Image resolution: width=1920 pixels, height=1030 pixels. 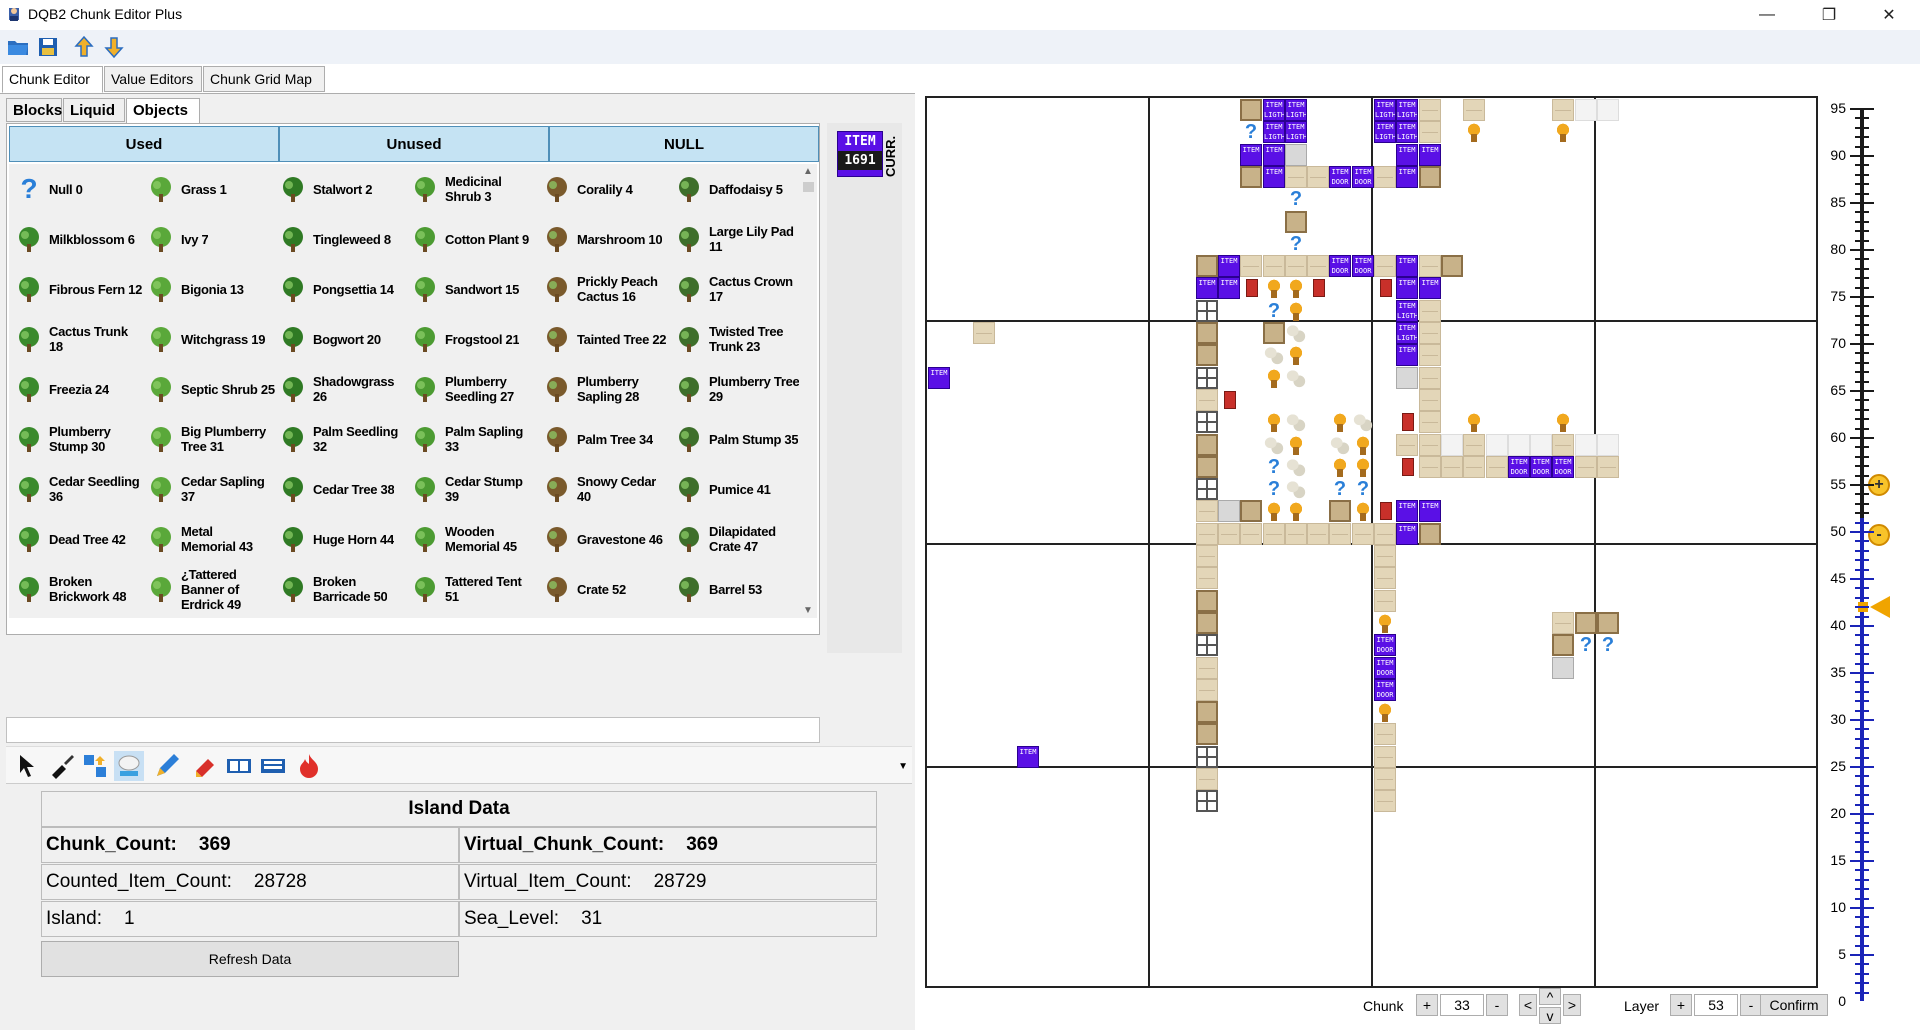 What do you see at coordinates (860, 154) in the screenshot?
I see `current-item-tile: ITEM 1691` at bounding box center [860, 154].